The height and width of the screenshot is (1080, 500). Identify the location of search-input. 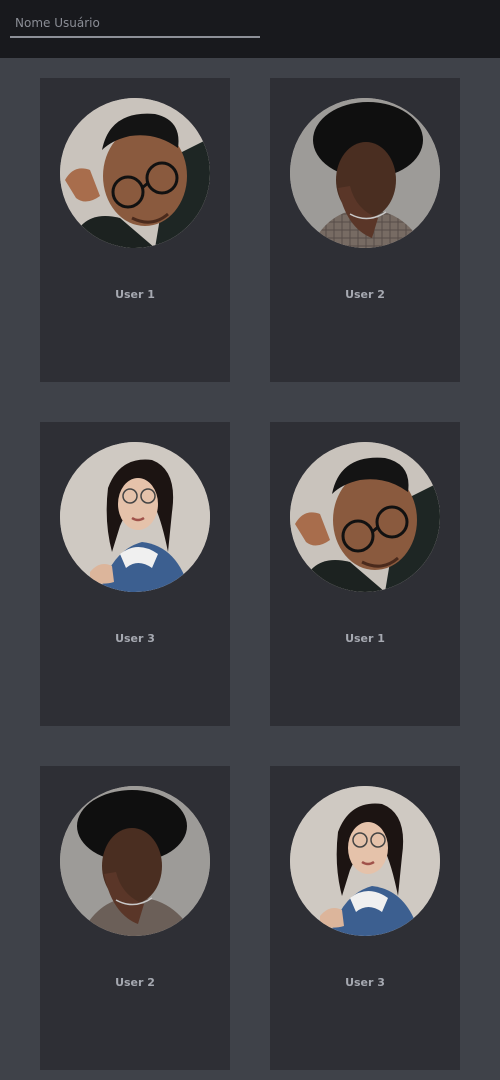
(135, 23).